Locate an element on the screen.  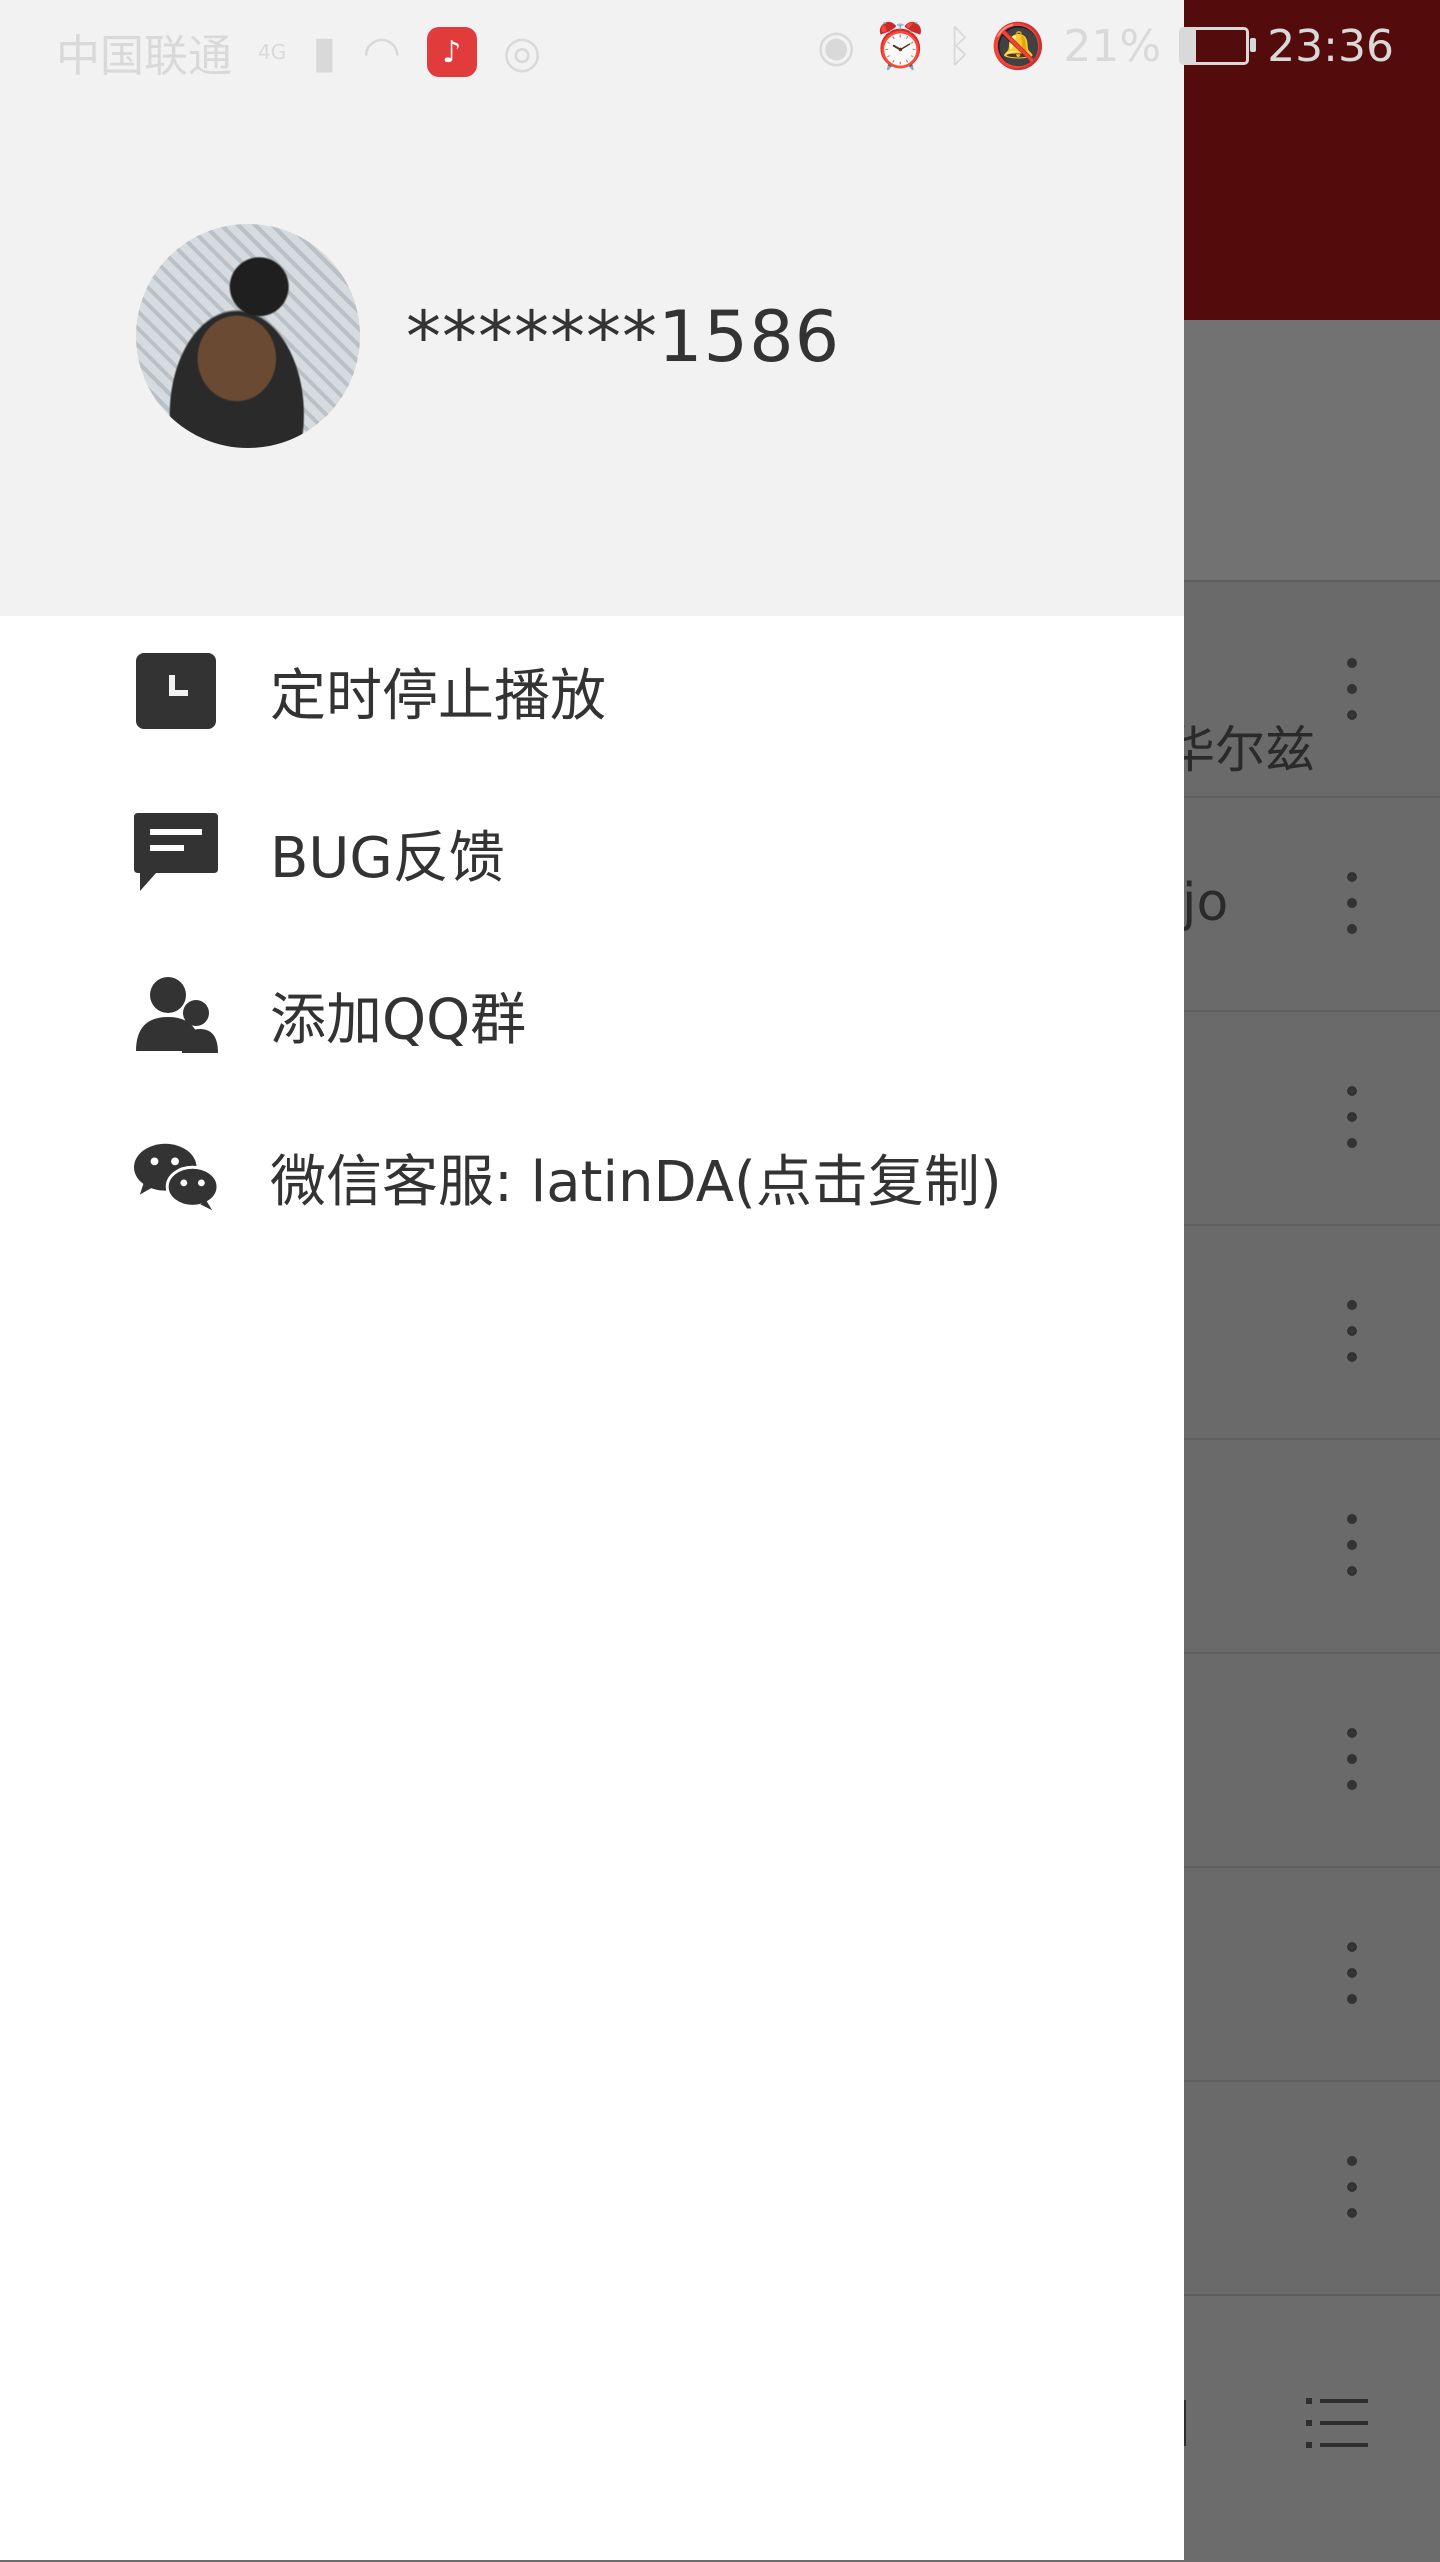
clock: 23:36 is located at coordinates (1330, 46).